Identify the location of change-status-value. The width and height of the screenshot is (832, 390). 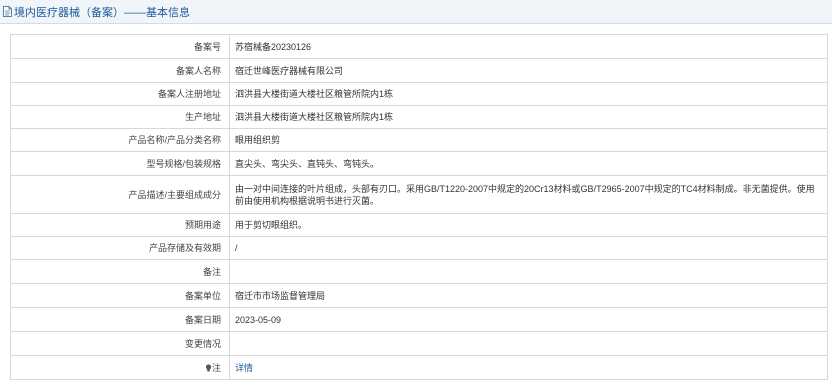
(528, 343).